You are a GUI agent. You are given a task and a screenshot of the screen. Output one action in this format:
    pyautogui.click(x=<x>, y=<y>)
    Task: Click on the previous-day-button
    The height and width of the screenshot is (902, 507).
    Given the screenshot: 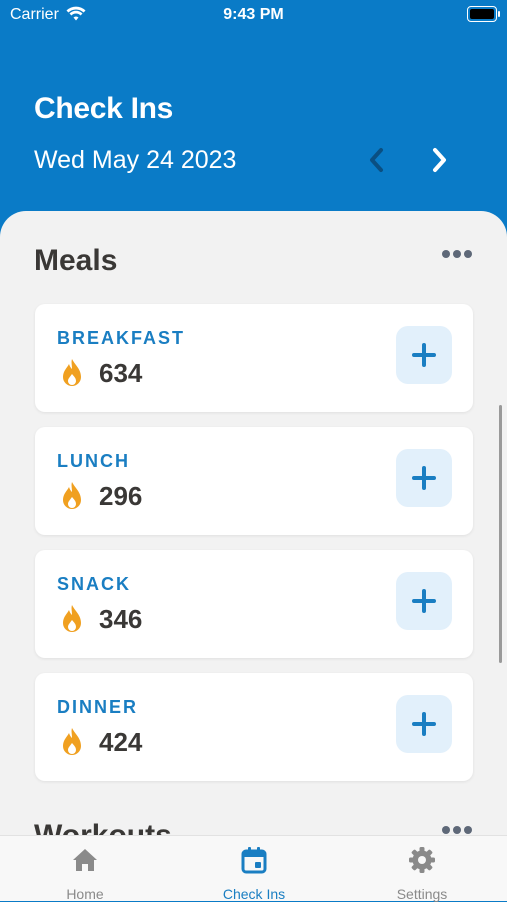 What is the action you would take?
    pyautogui.click(x=376, y=160)
    